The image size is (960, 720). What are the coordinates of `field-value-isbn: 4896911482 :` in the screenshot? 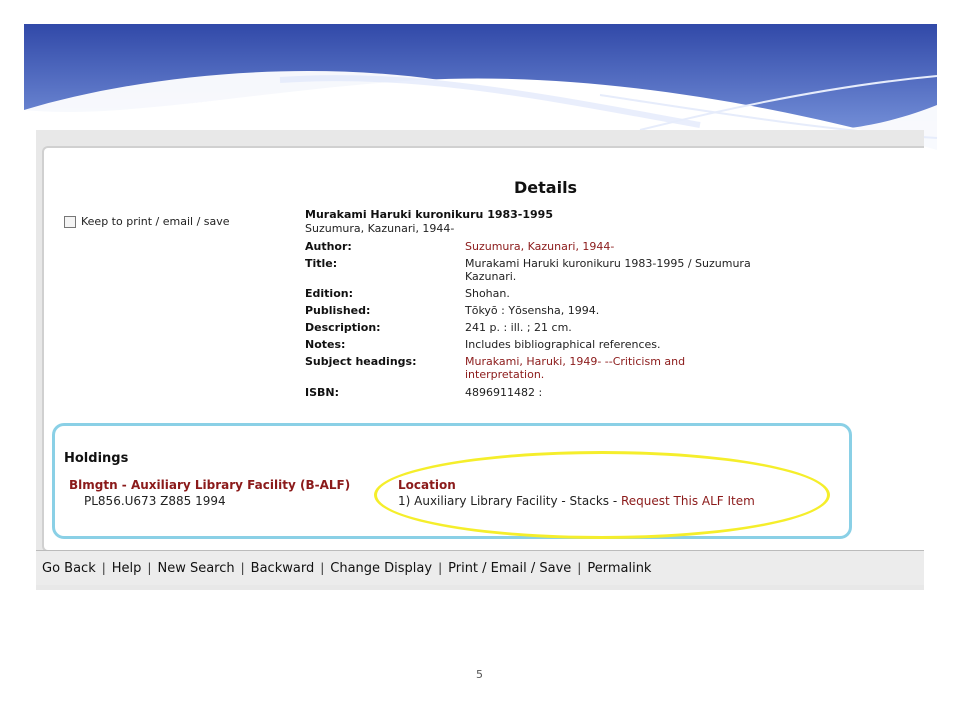 It's located at (504, 392).